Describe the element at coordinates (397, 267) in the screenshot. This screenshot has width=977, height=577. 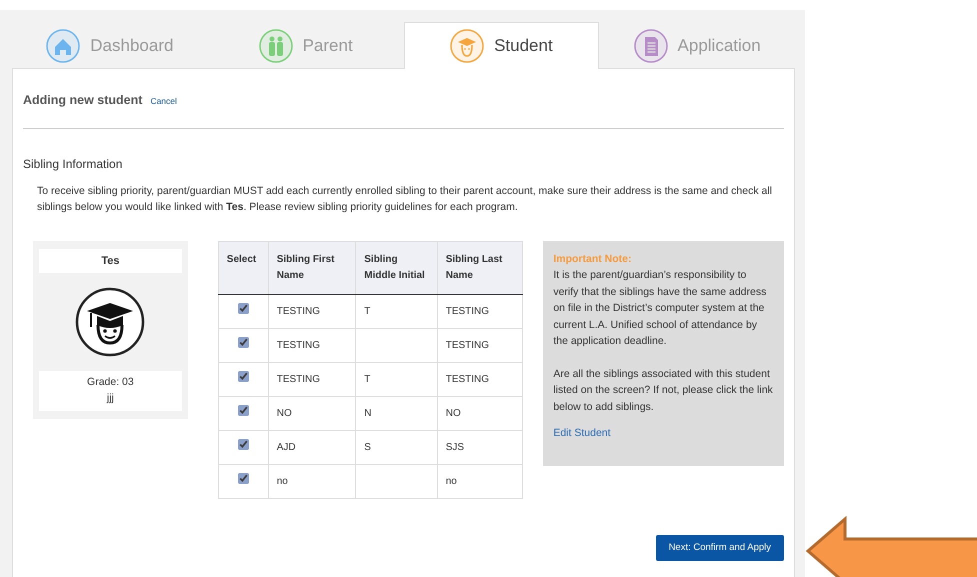
I see `column-header: Sibling Middle Initial` at that location.